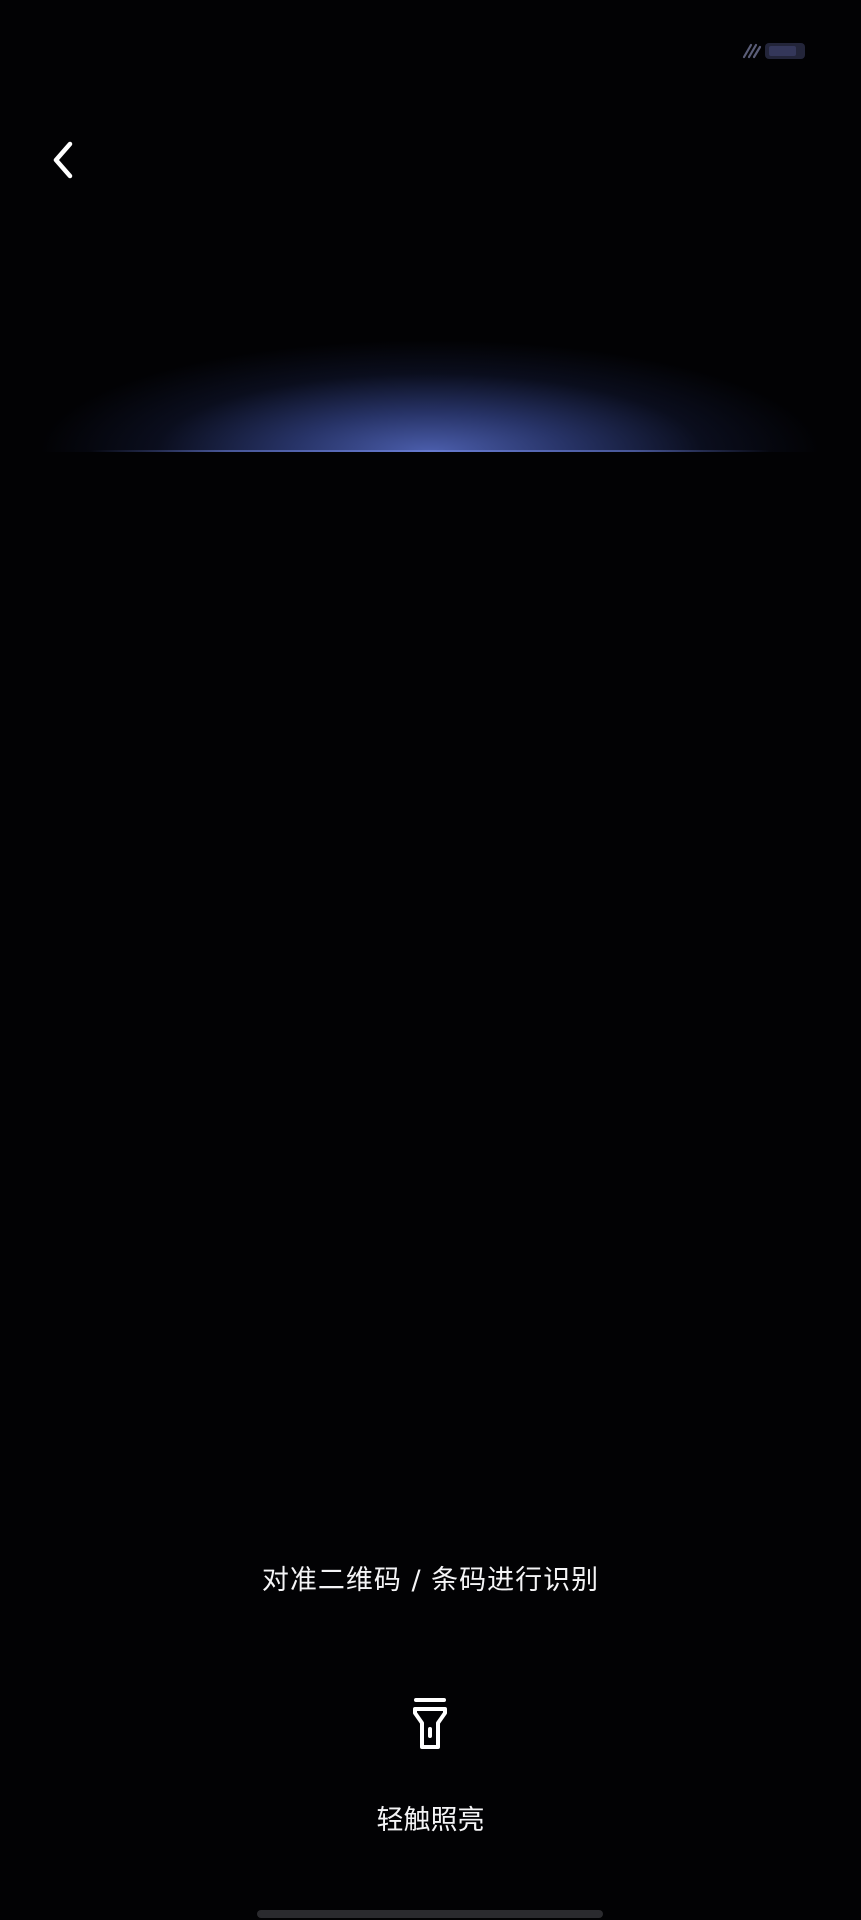  Describe the element at coordinates (430, 50) in the screenshot. I see `status-bar` at that location.